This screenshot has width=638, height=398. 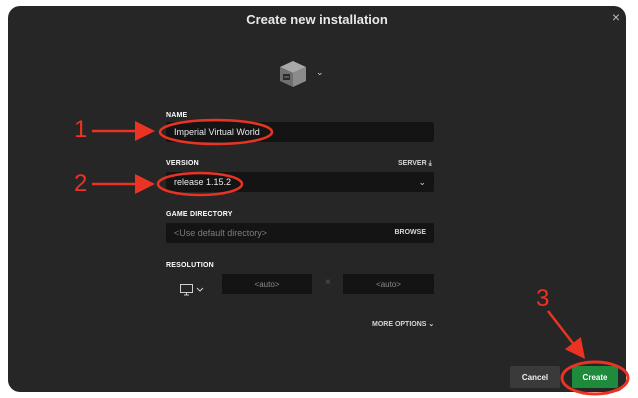 I want to click on version-select: release 1.15.2 ⌄, so click(x=300, y=182).